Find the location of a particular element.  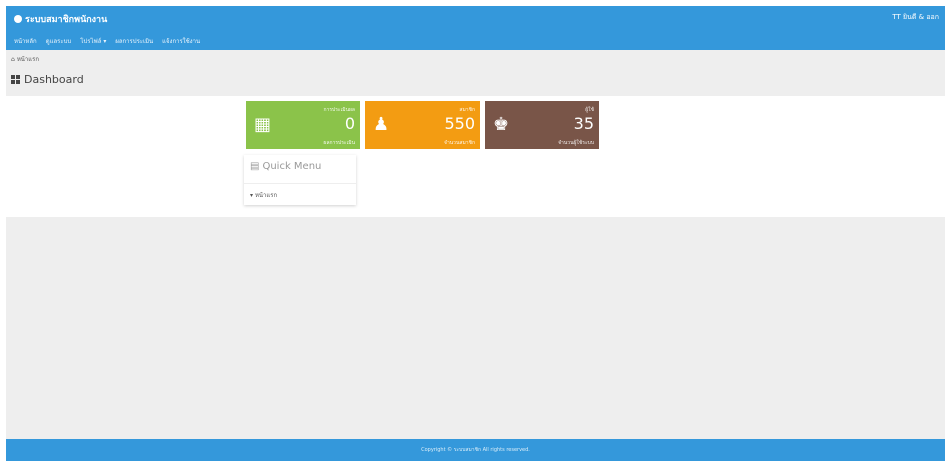

building-icon: ▦ is located at coordinates (263, 124).